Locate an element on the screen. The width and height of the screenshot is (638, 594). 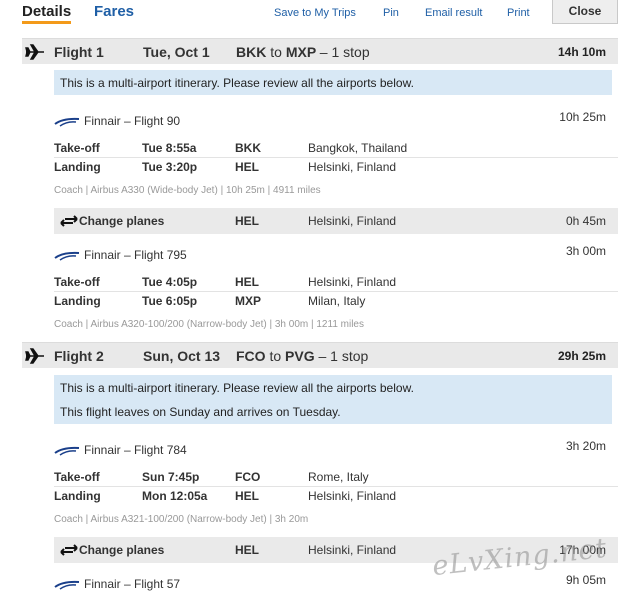
flight-route: FCO to PVG – 1 stop is located at coordinates (302, 356).